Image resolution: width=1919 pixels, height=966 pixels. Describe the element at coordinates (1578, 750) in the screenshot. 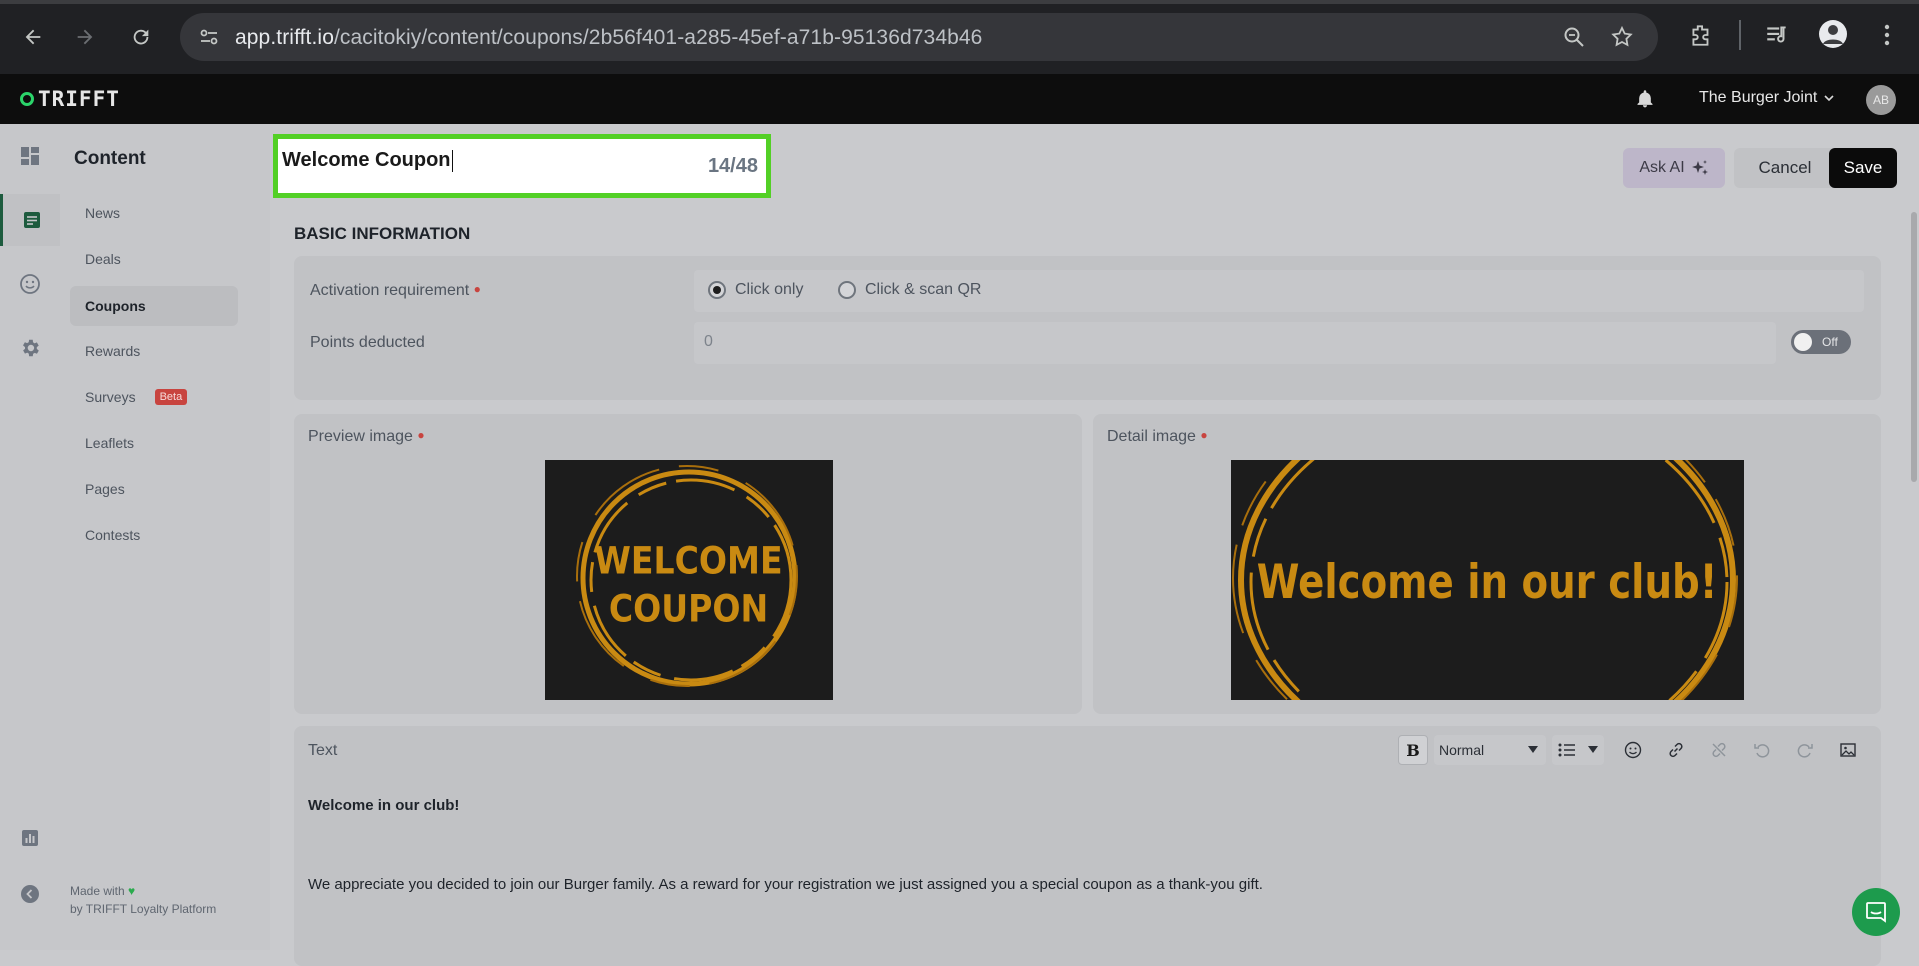

I see `list-select` at that location.